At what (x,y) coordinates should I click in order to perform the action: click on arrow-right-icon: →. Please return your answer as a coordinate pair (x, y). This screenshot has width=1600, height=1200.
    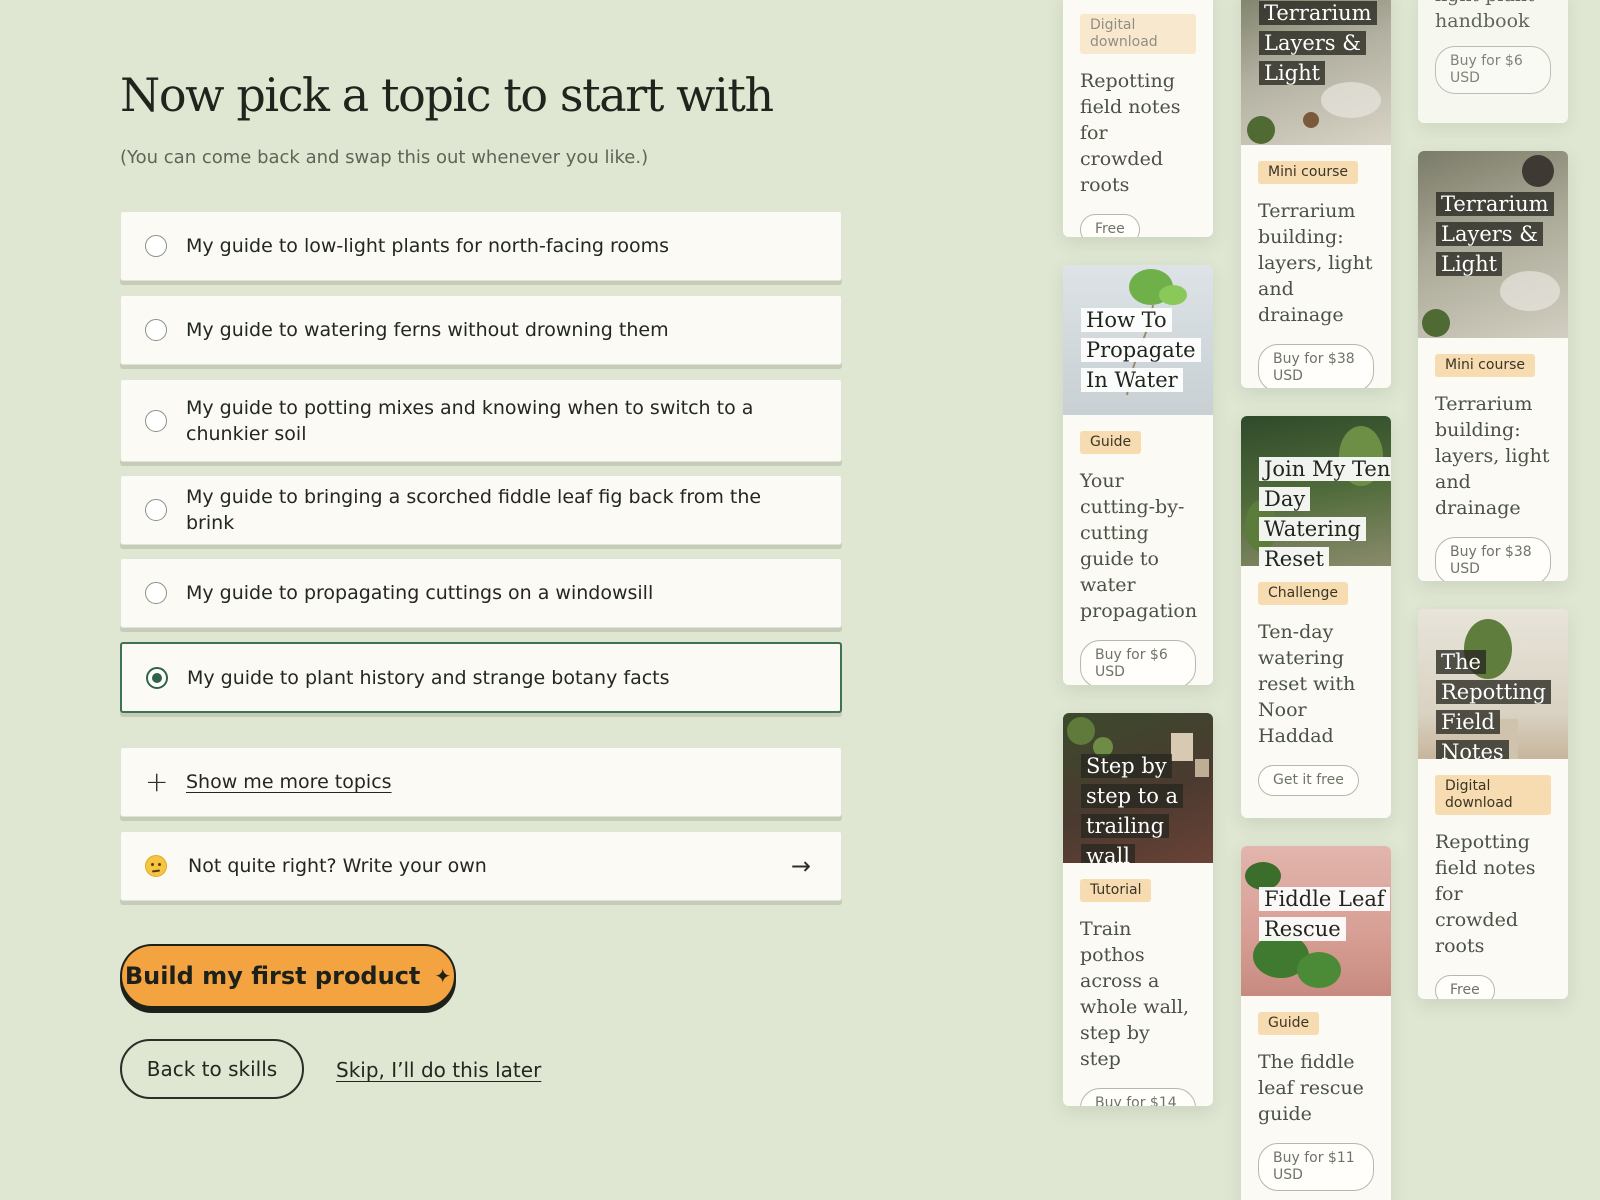
    Looking at the image, I should click on (800, 866).